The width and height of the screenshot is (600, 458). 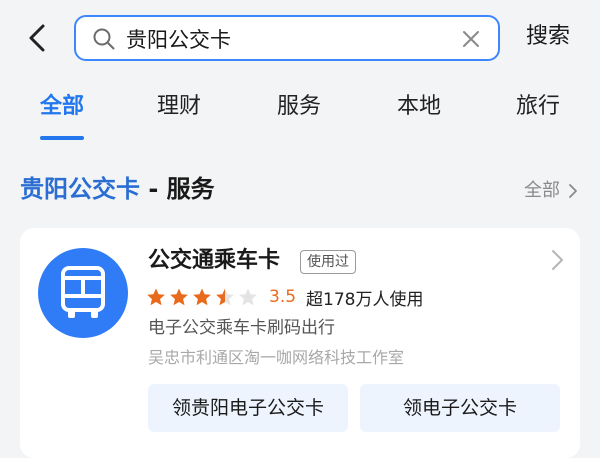 What do you see at coordinates (177, 189) in the screenshot?
I see `section-title-rest: - 服务` at bounding box center [177, 189].